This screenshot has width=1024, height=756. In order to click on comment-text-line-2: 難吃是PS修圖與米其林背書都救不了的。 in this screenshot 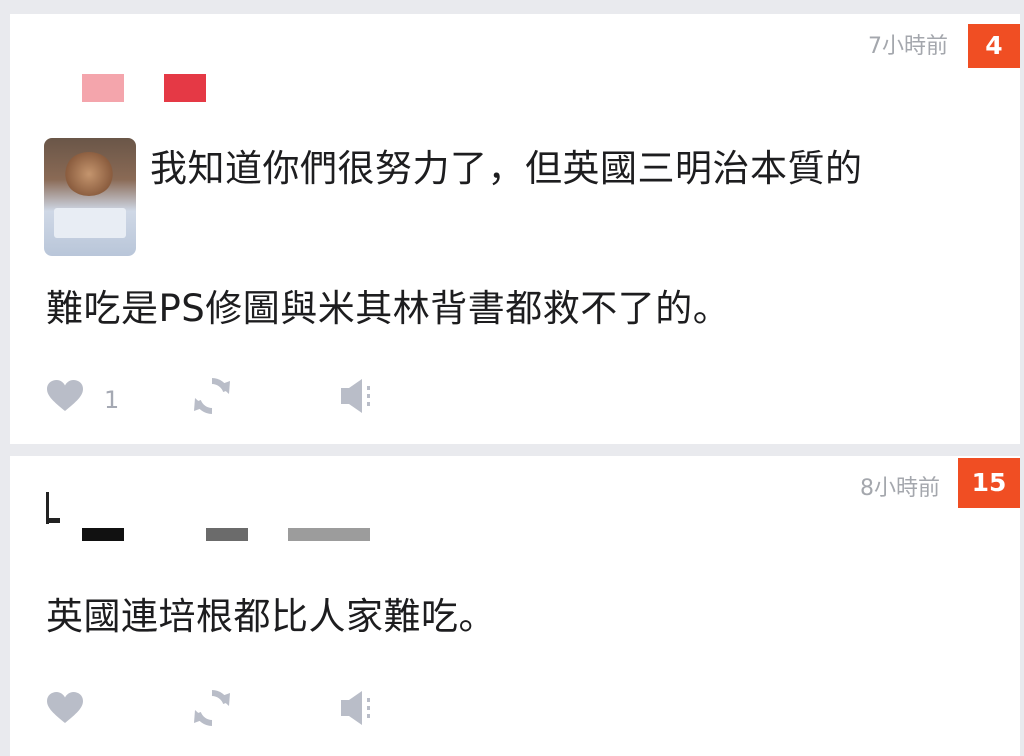, I will do `click(388, 308)`.